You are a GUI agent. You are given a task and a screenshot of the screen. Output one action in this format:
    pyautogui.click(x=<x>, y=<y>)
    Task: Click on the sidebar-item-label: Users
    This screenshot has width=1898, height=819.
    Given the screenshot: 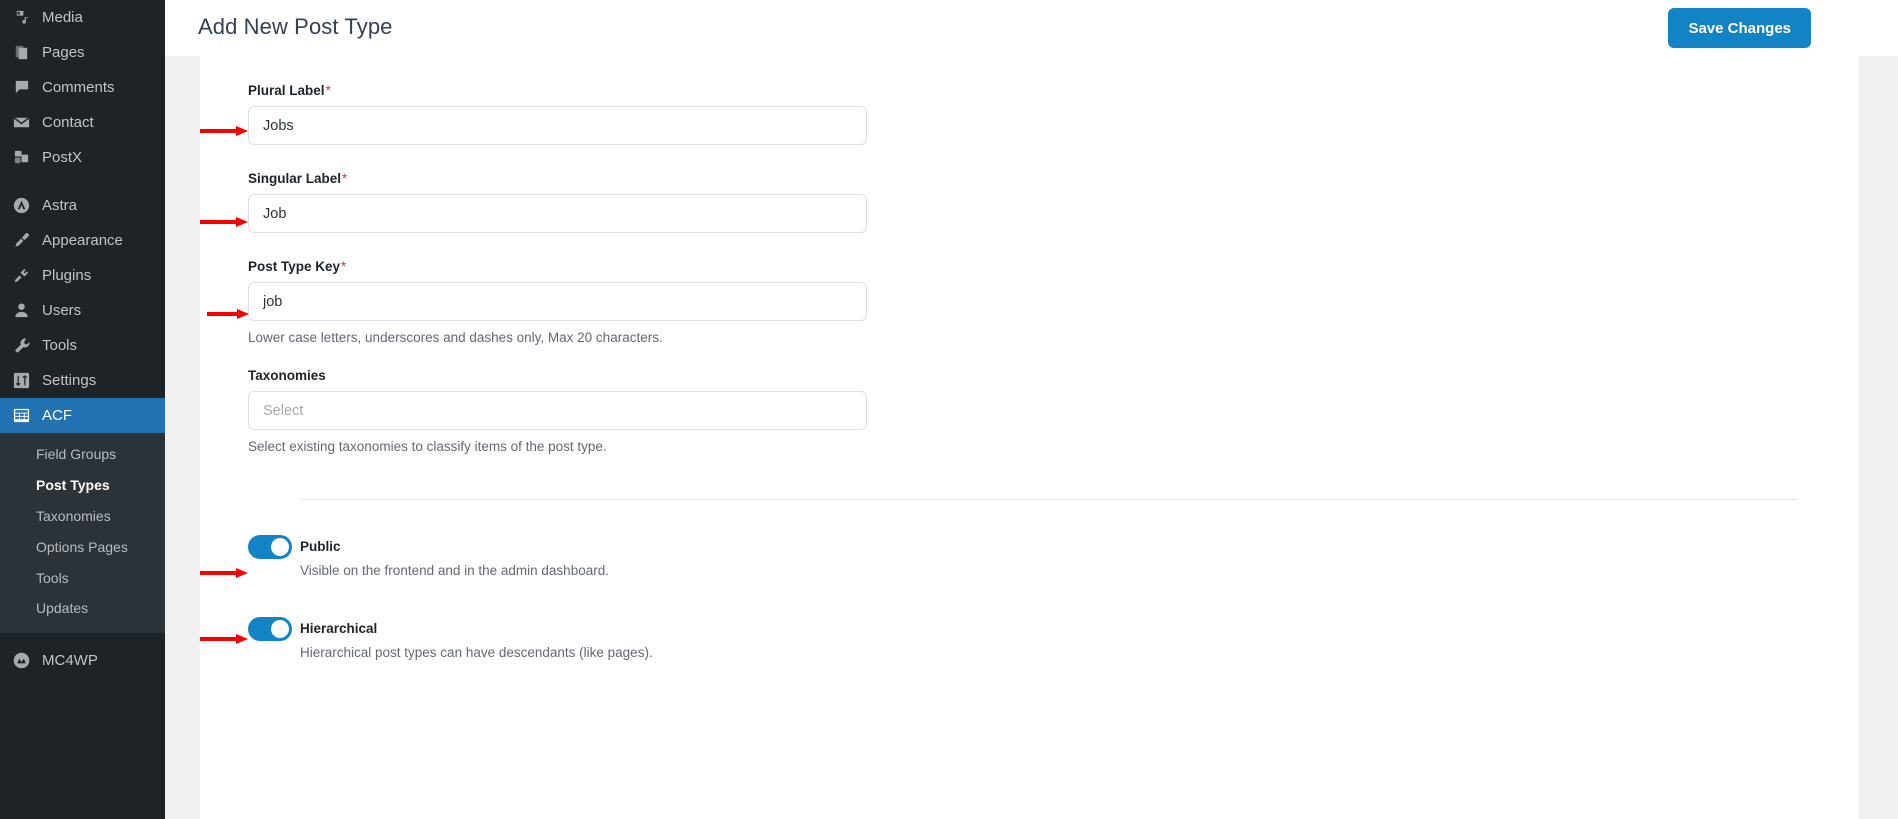 What is the action you would take?
    pyautogui.click(x=62, y=310)
    